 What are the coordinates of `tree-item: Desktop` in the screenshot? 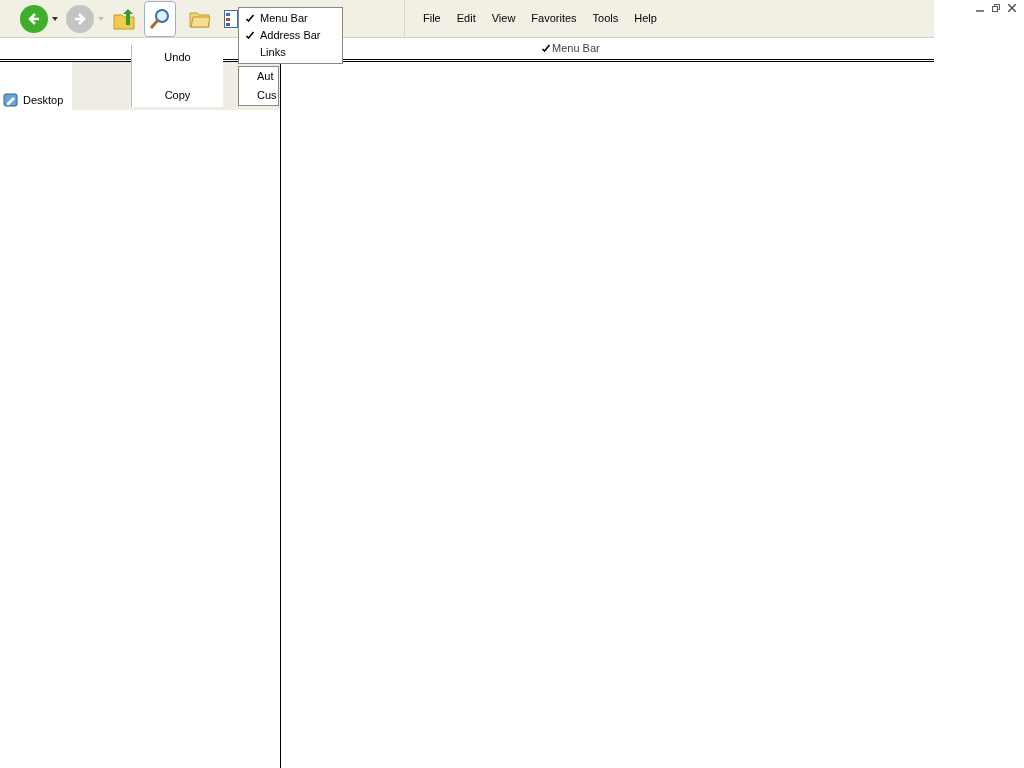 It's located at (43, 100).